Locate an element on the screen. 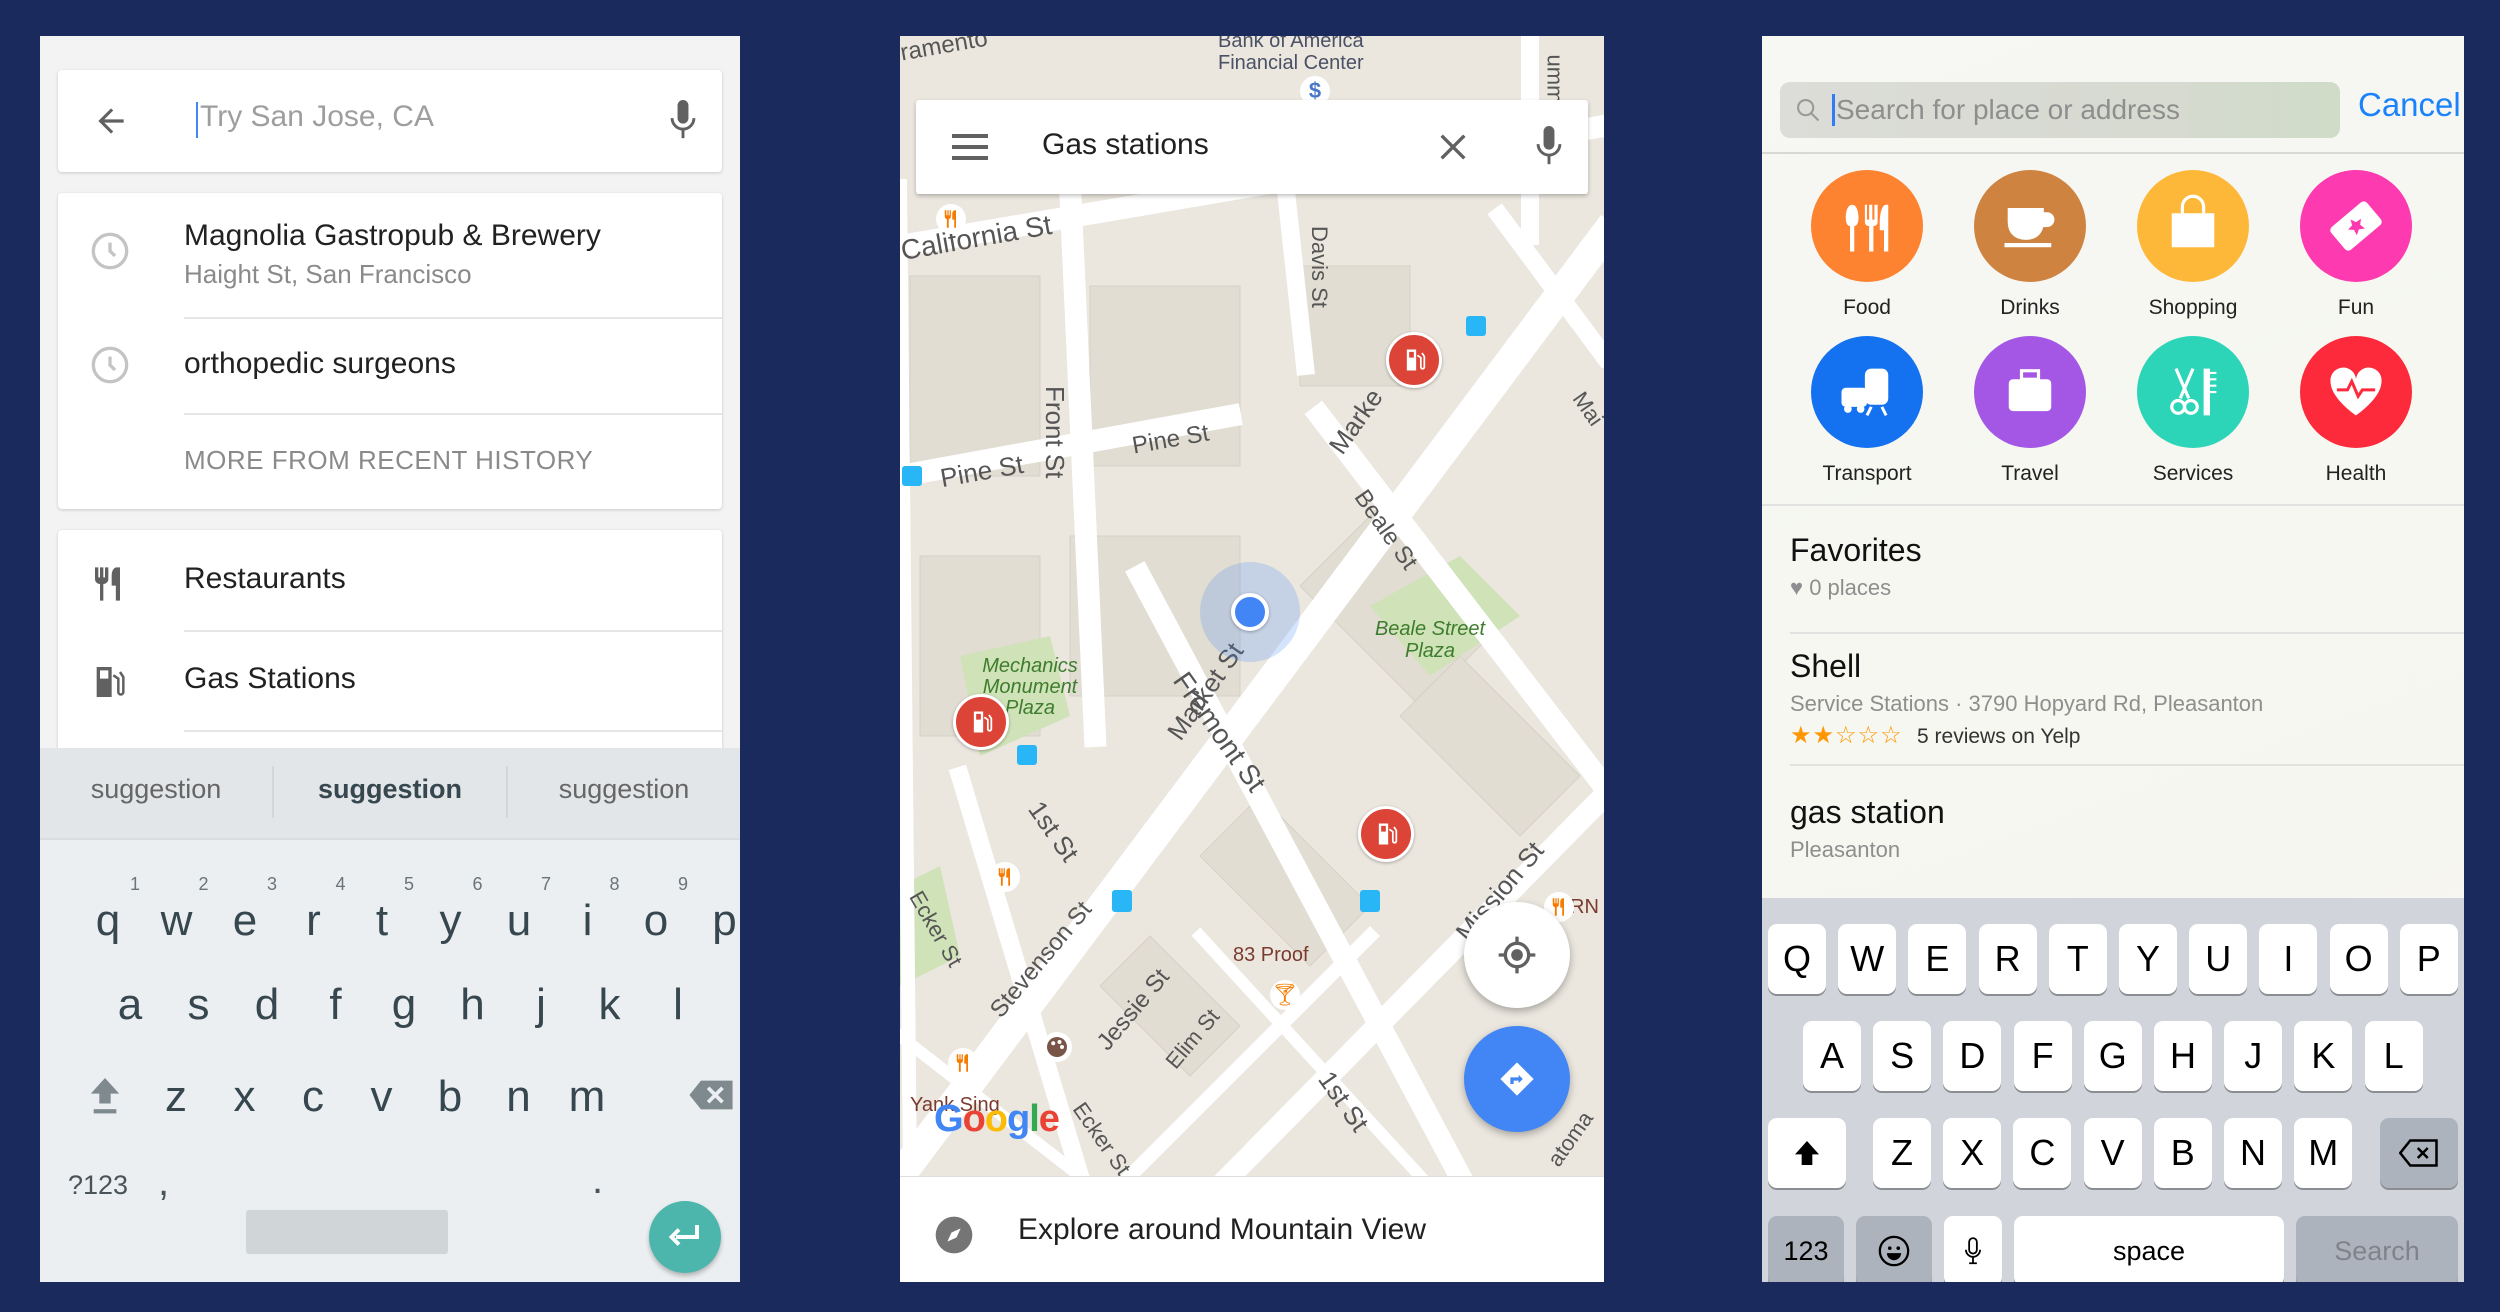  key-w: W is located at coordinates (1867, 959).